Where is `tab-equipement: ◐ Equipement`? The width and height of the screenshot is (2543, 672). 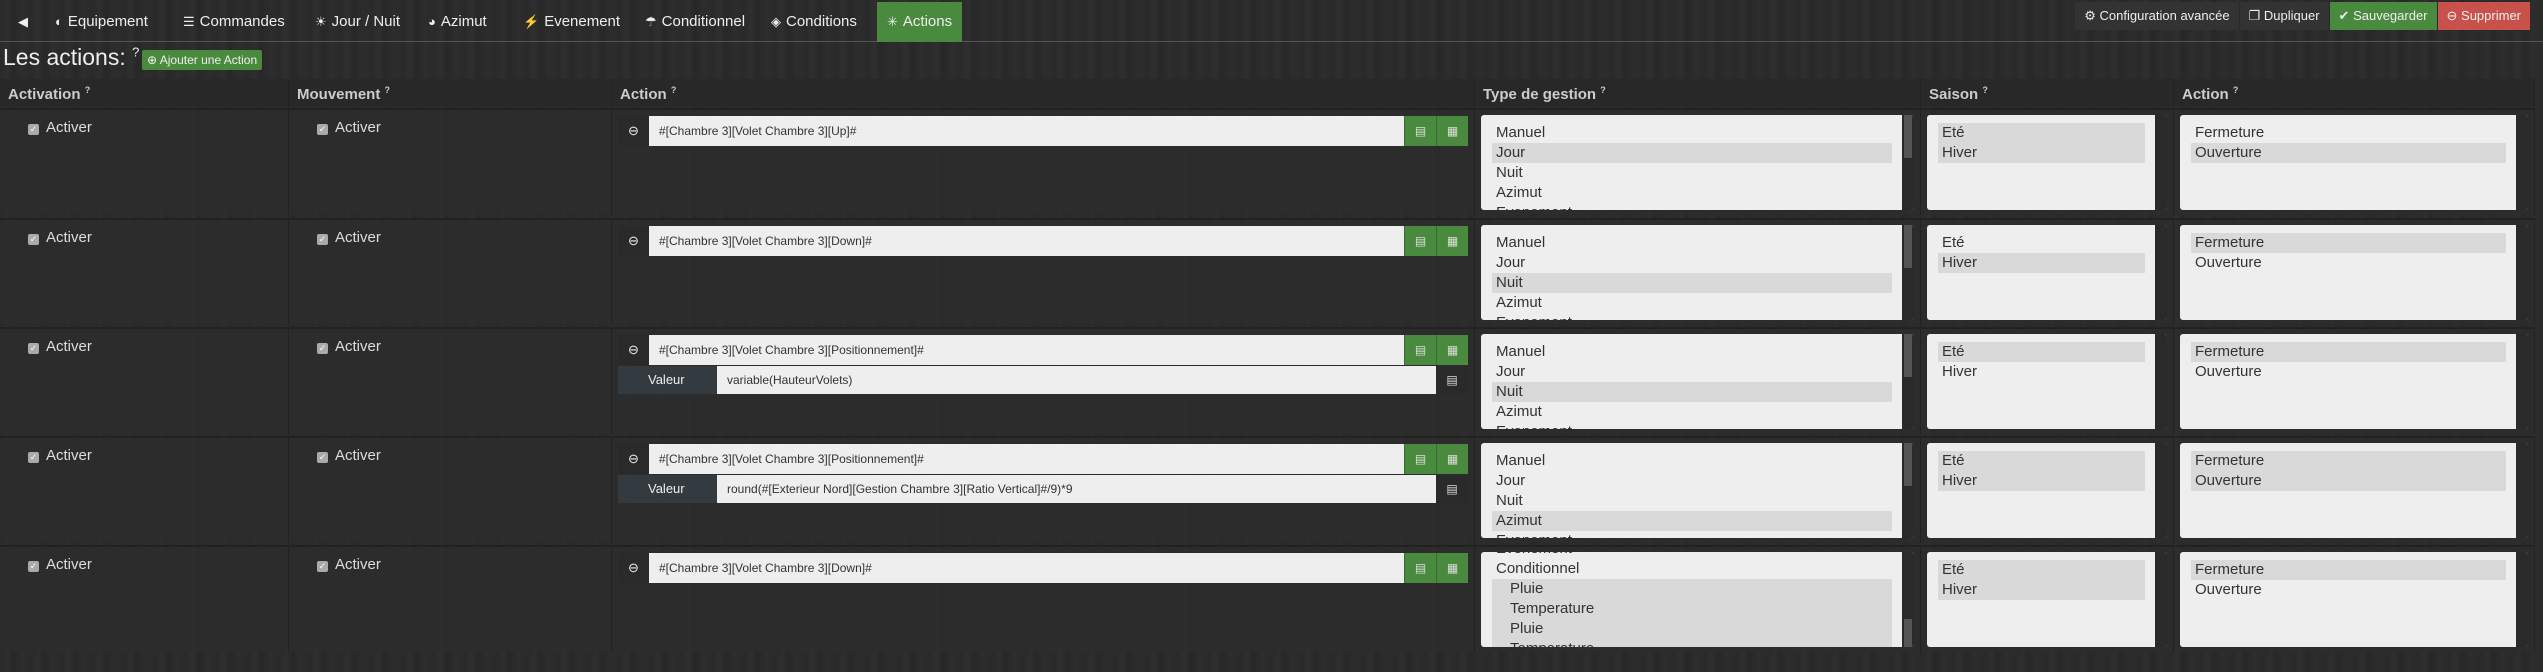
tab-equipement: ◐ Equipement is located at coordinates (101, 22).